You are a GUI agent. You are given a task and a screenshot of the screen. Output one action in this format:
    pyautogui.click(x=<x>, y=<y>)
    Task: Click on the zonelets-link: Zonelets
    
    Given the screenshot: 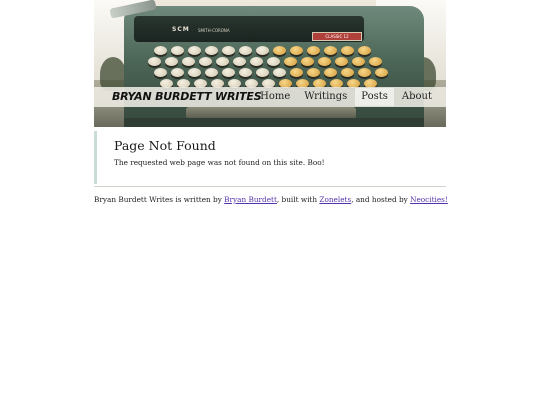 What is the action you would take?
    pyautogui.click(x=335, y=199)
    